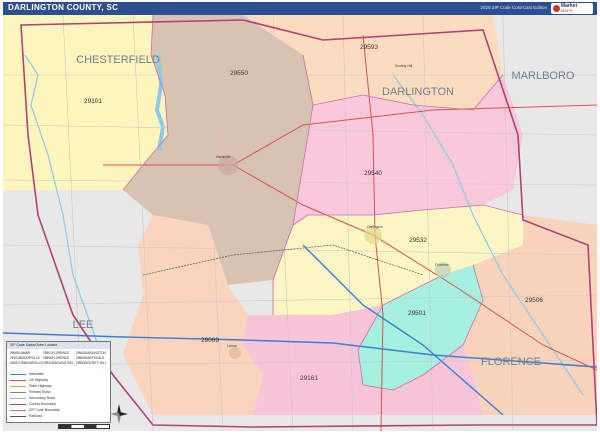  I want to click on city-label: Lamar, so click(232, 346).